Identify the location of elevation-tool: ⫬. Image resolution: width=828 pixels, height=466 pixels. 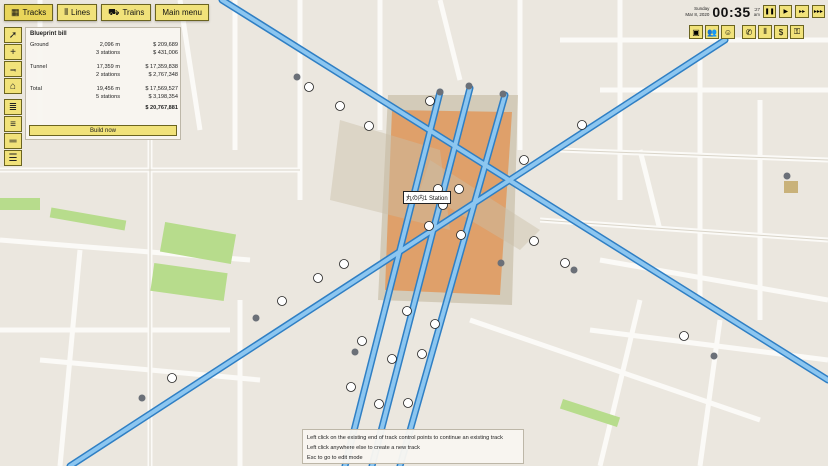
(13, 69).